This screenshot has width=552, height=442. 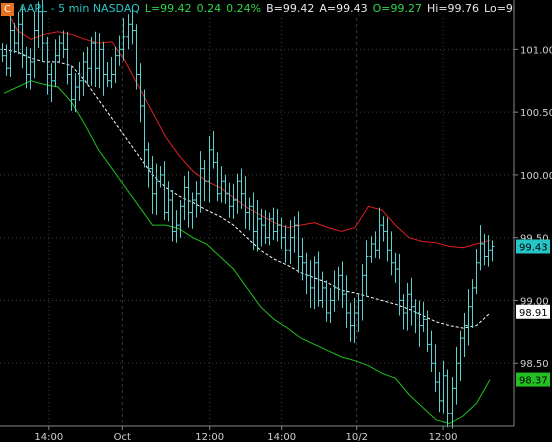 What do you see at coordinates (534, 364) in the screenshot?
I see `y-tick-label: 98.50` at bounding box center [534, 364].